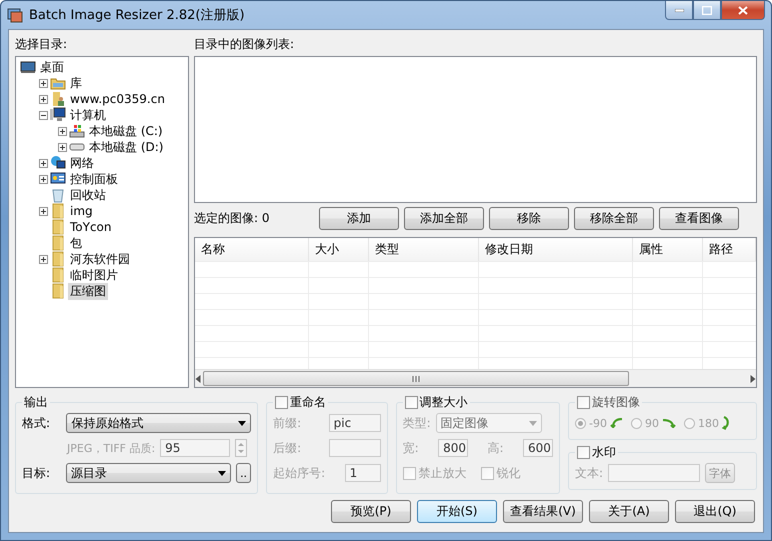 The image size is (772, 541). I want to click on group-title: 旋转图像, so click(616, 402).